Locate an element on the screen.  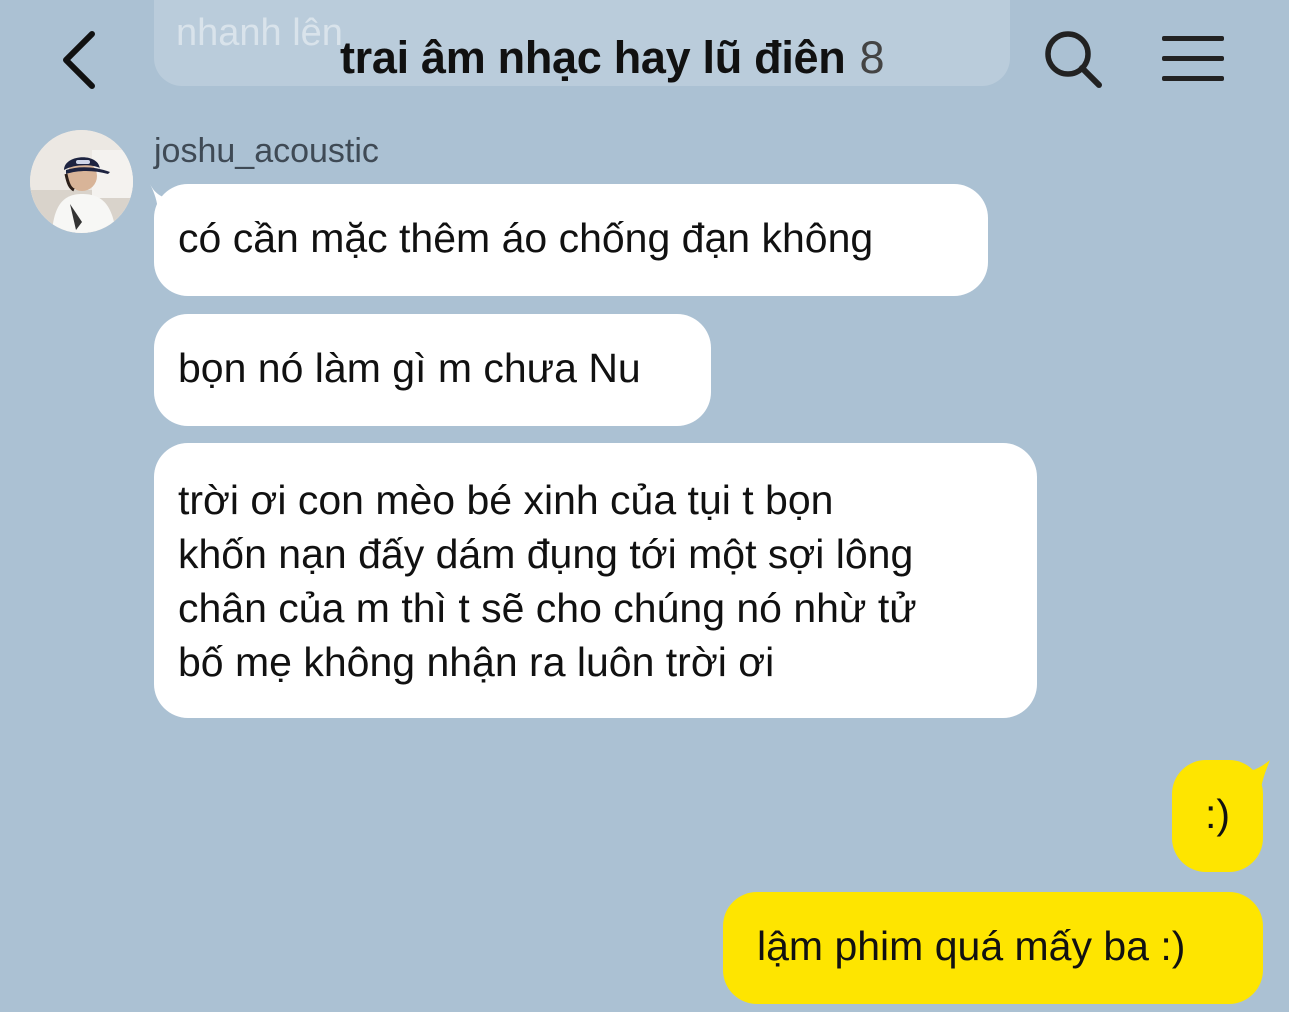
message-text: lậm phim quá mấy ba :) is located at coordinates (971, 946).